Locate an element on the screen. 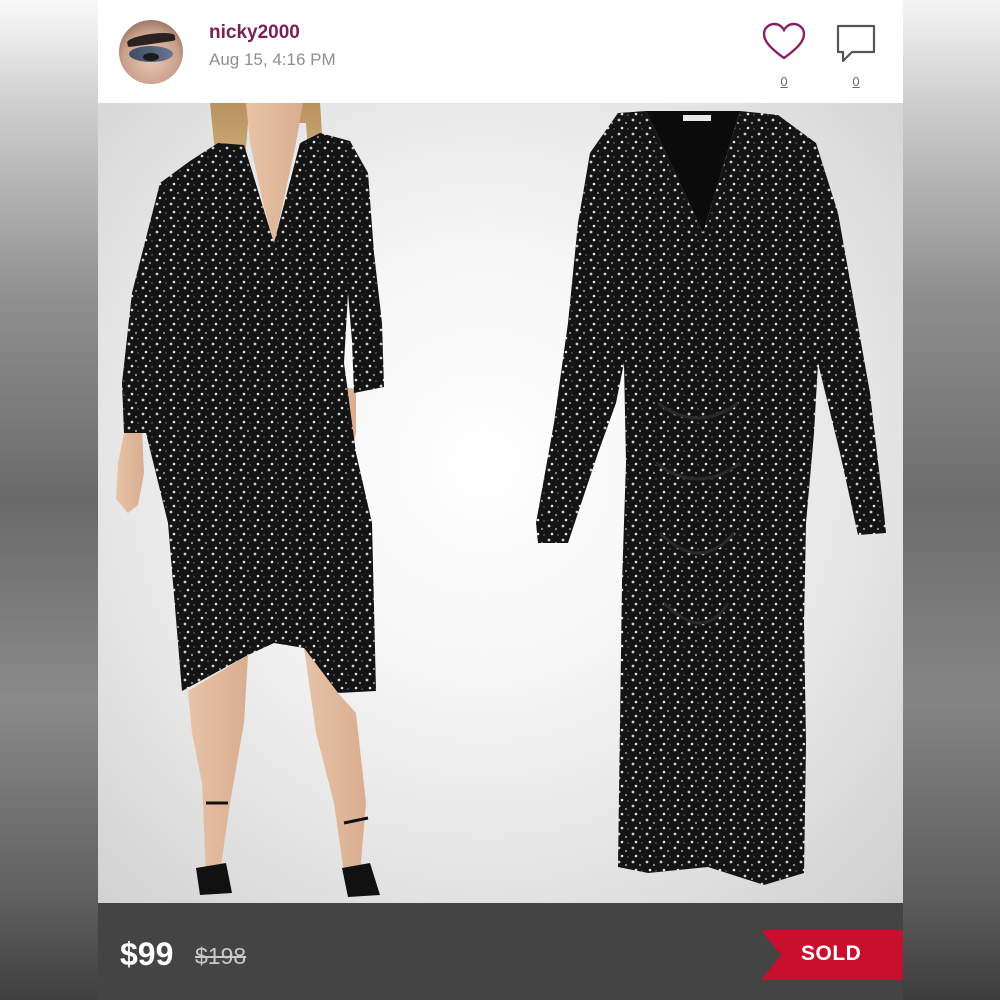 The width and height of the screenshot is (1000, 1000). price: $99 is located at coordinates (147, 954).